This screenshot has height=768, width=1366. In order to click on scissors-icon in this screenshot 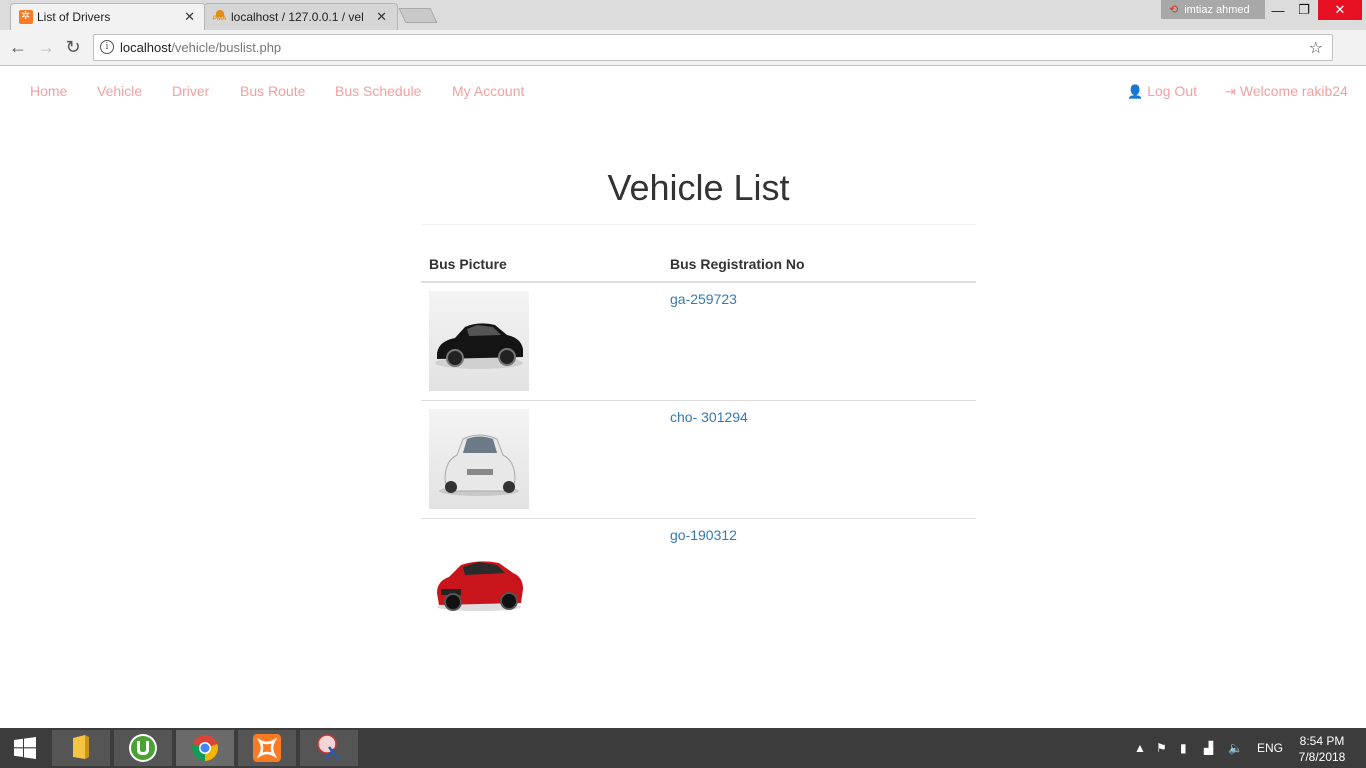, I will do `click(328, 747)`.